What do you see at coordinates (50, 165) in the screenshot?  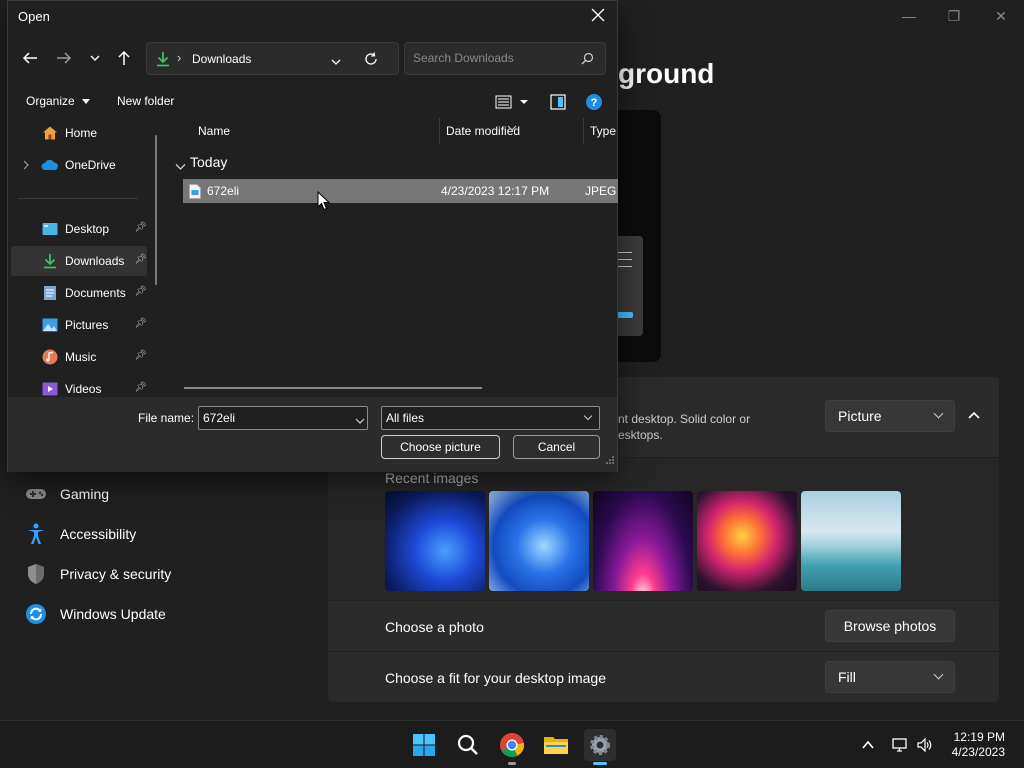 I see `cloud-icon` at bounding box center [50, 165].